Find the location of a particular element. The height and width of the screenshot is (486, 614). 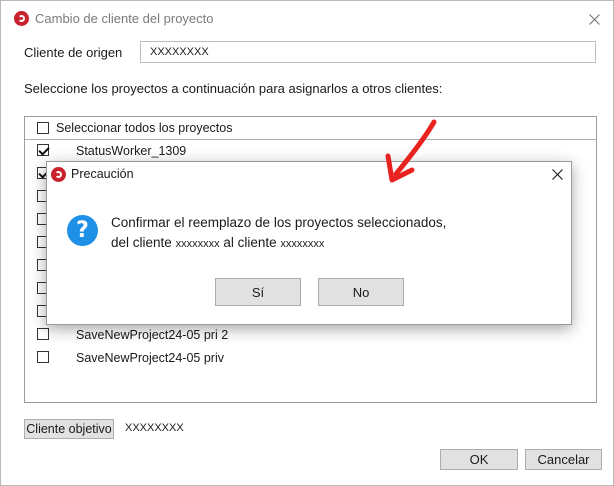

ok-button: OK is located at coordinates (479, 459).